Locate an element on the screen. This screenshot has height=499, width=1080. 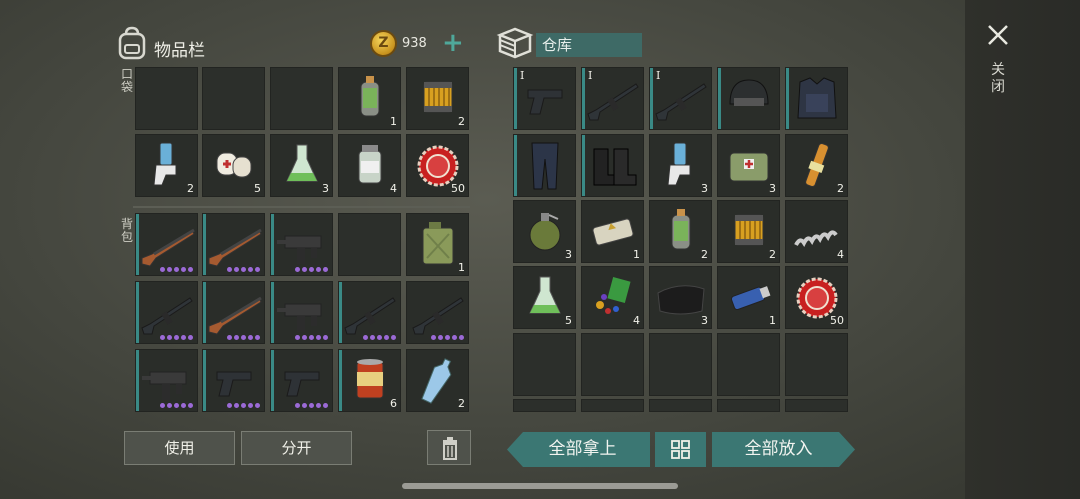
discard-button is located at coordinates (449, 447).